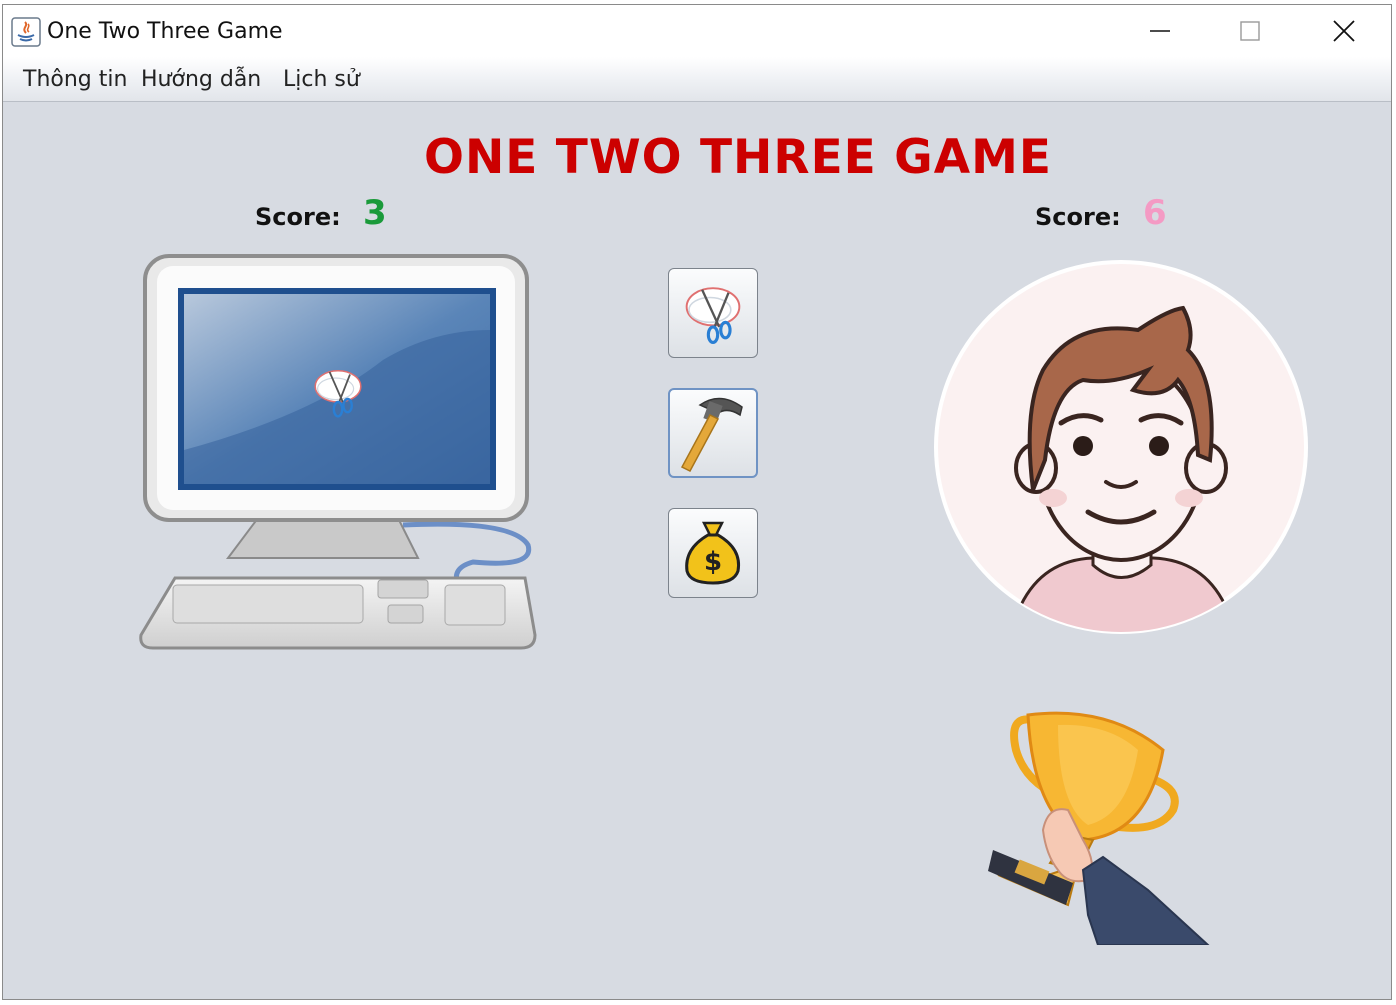 The height and width of the screenshot is (1005, 1396). I want to click on menu-bar: Thông tin Hướng dẫn Lịch sử, so click(697, 79).